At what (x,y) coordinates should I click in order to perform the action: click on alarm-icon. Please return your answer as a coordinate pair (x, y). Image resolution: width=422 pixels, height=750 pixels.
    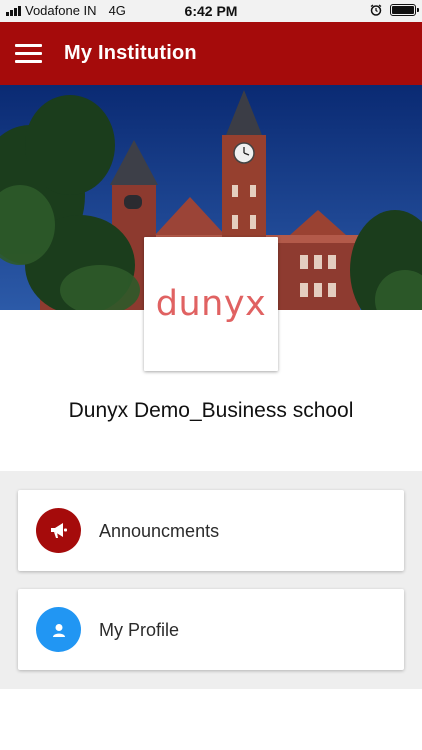
    Looking at the image, I should click on (376, 10).